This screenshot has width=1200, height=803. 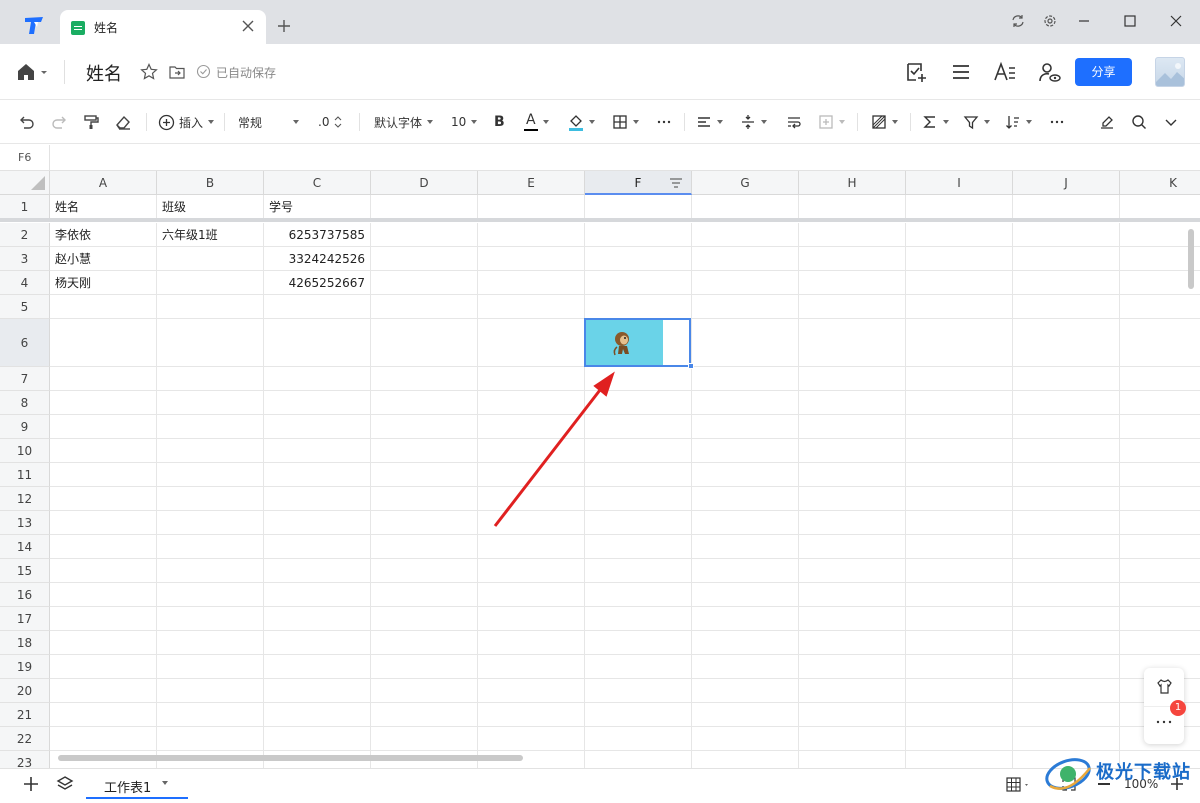 I want to click on cell-e21, so click(x=531, y=715).